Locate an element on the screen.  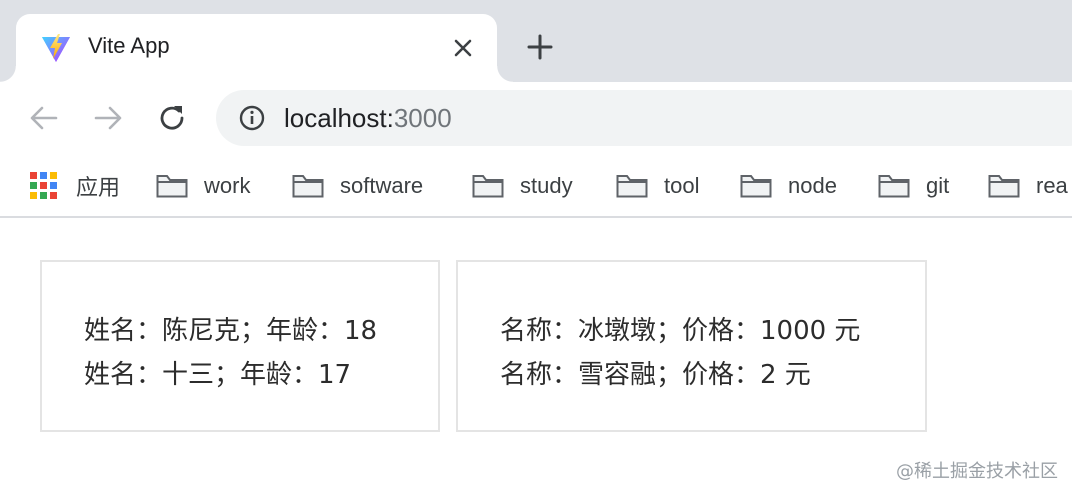
bookmark-label: study is located at coordinates (546, 185).